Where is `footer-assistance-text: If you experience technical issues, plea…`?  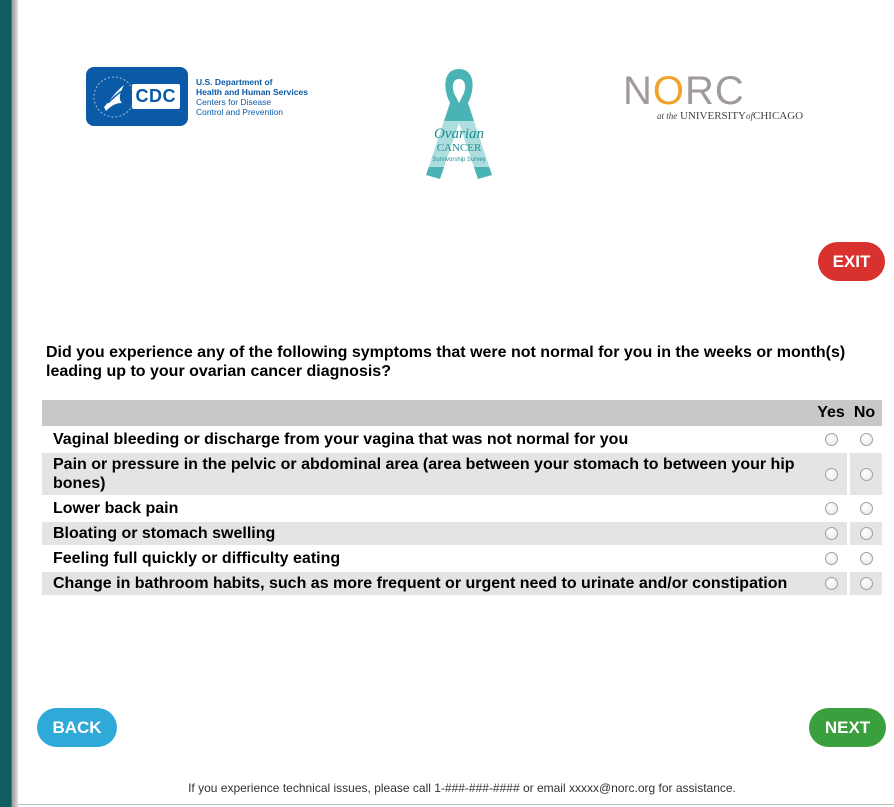 footer-assistance-text: If you experience technical issues, plea… is located at coordinates (462, 788).